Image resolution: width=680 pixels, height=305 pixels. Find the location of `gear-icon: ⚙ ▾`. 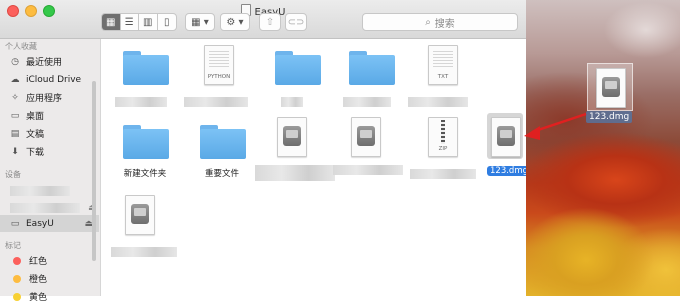

gear-icon: ⚙ ▾ is located at coordinates (235, 22).